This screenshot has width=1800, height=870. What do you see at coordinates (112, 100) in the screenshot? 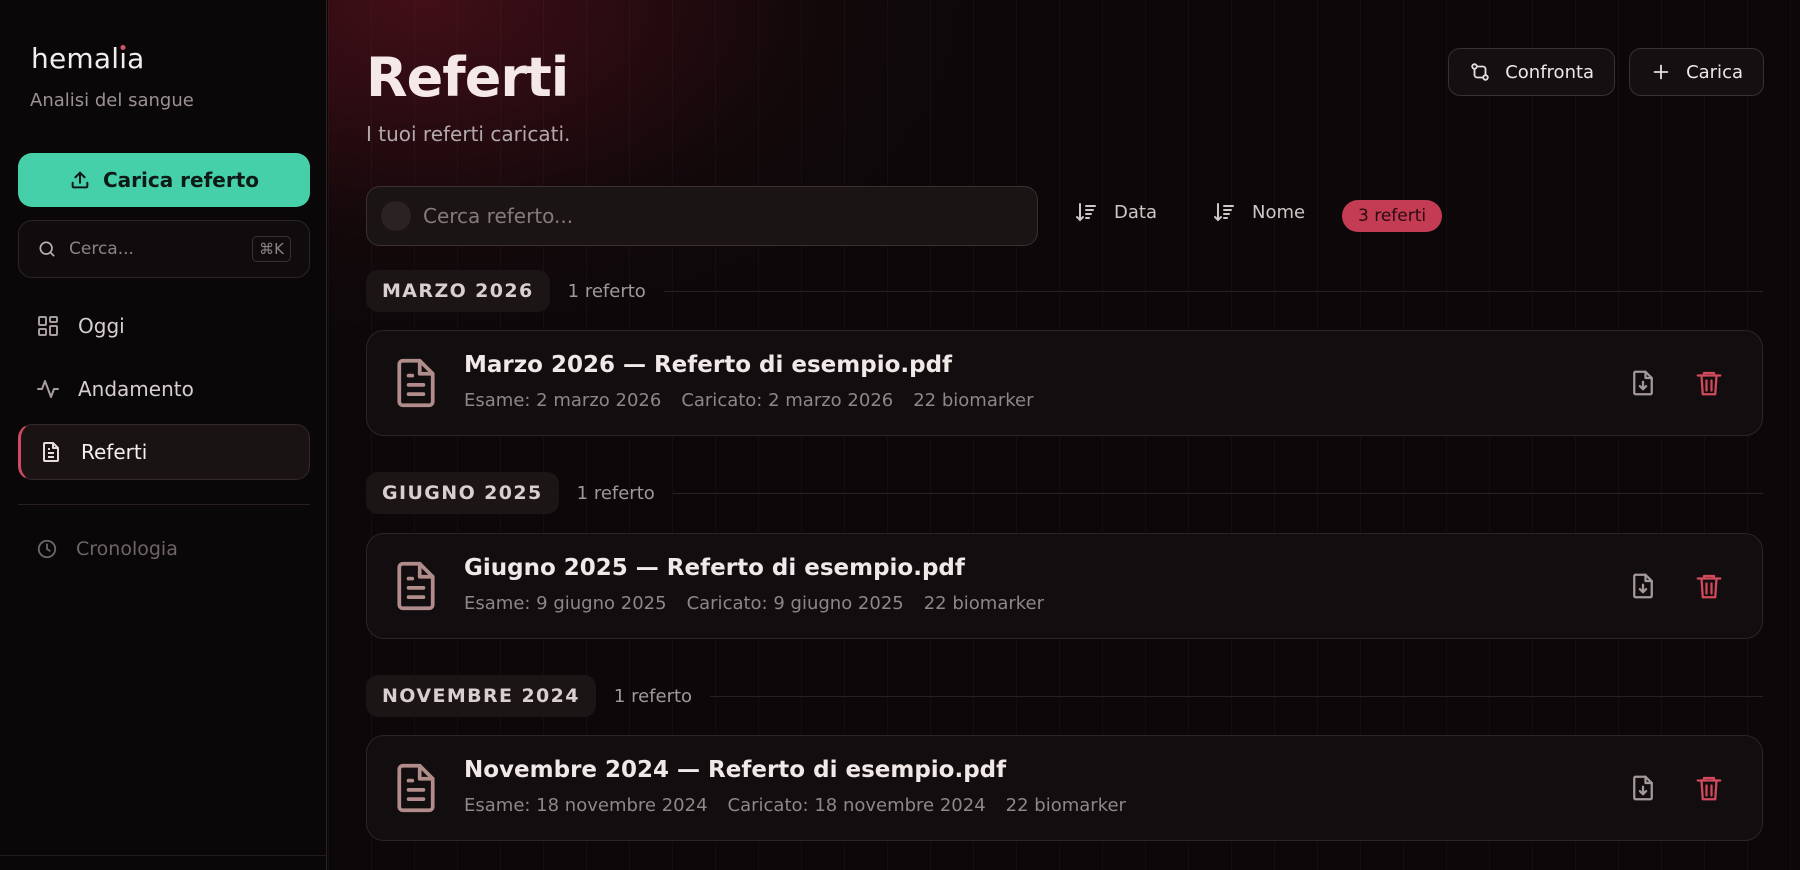
I see `app-subtitle: Analisi del sangue` at bounding box center [112, 100].